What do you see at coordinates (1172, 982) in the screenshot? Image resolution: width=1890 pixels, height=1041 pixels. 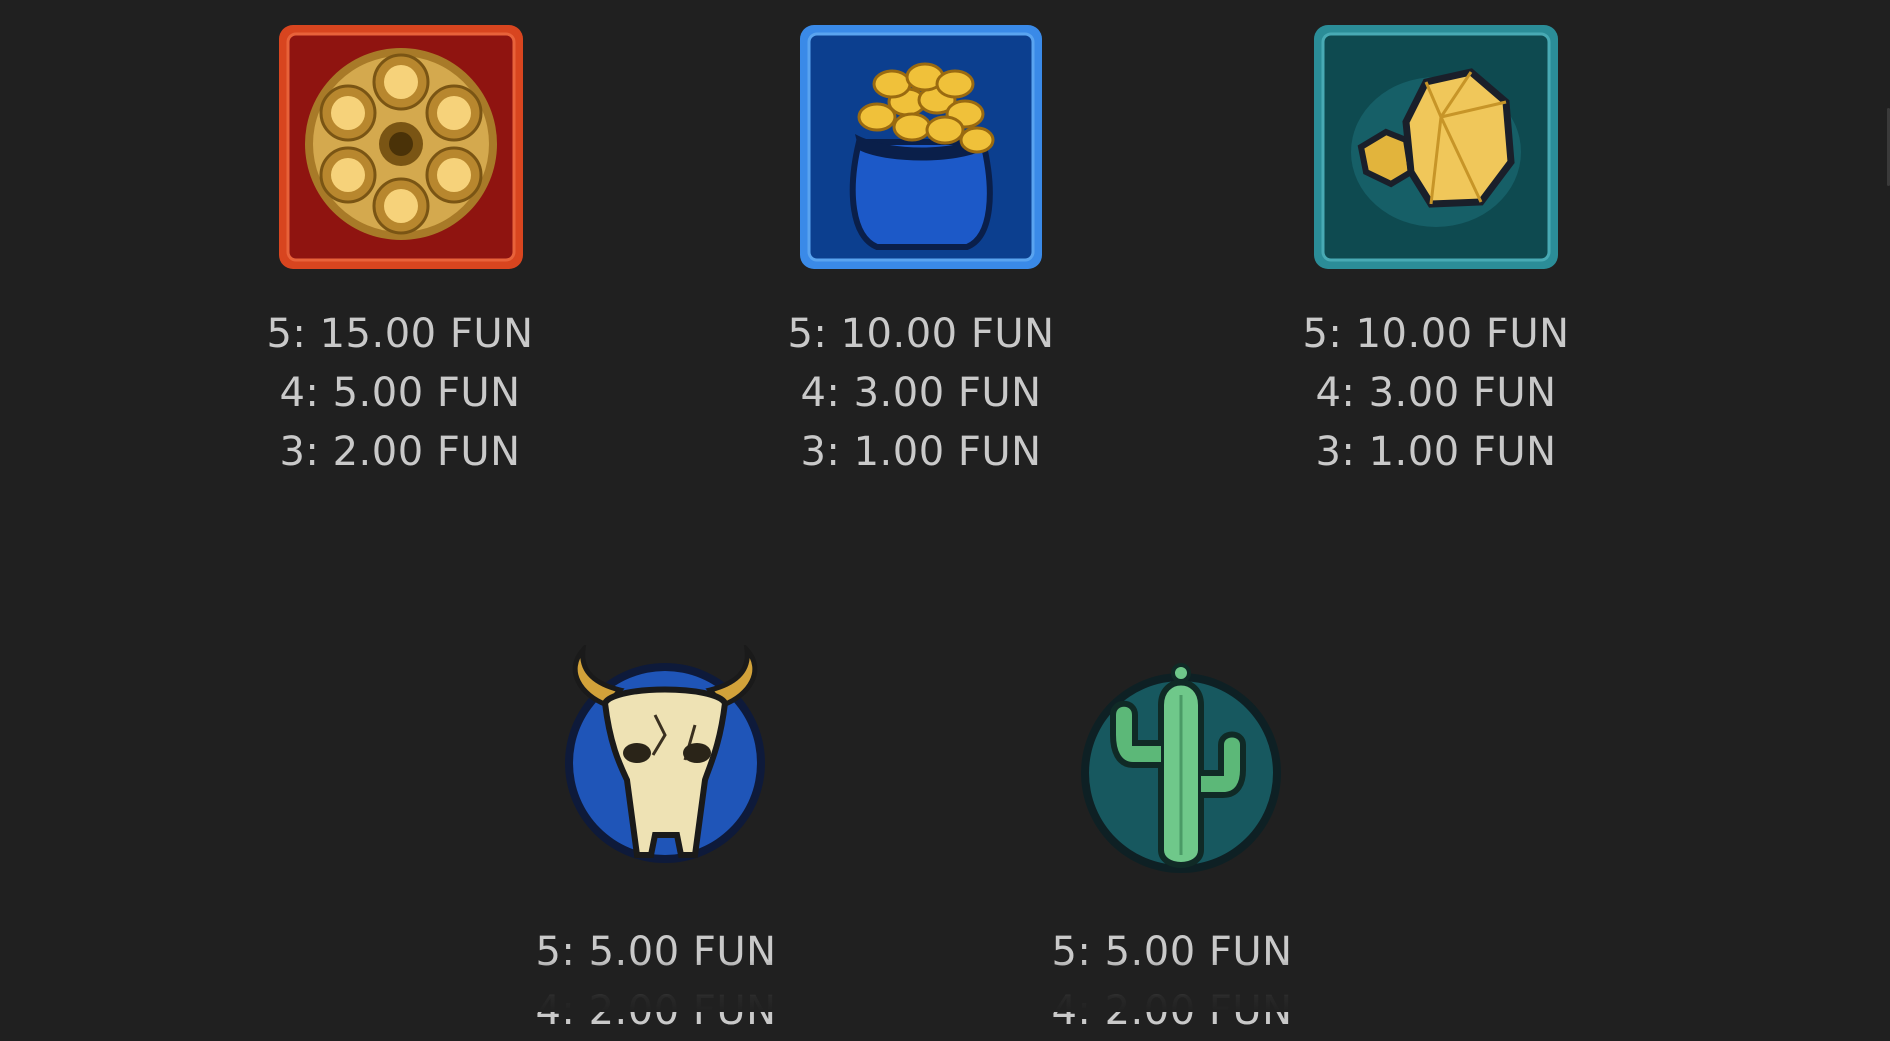 I see `payout-list-cactus: 5: 5.00 FUN 4: 2.00 FUN` at bounding box center [1172, 982].